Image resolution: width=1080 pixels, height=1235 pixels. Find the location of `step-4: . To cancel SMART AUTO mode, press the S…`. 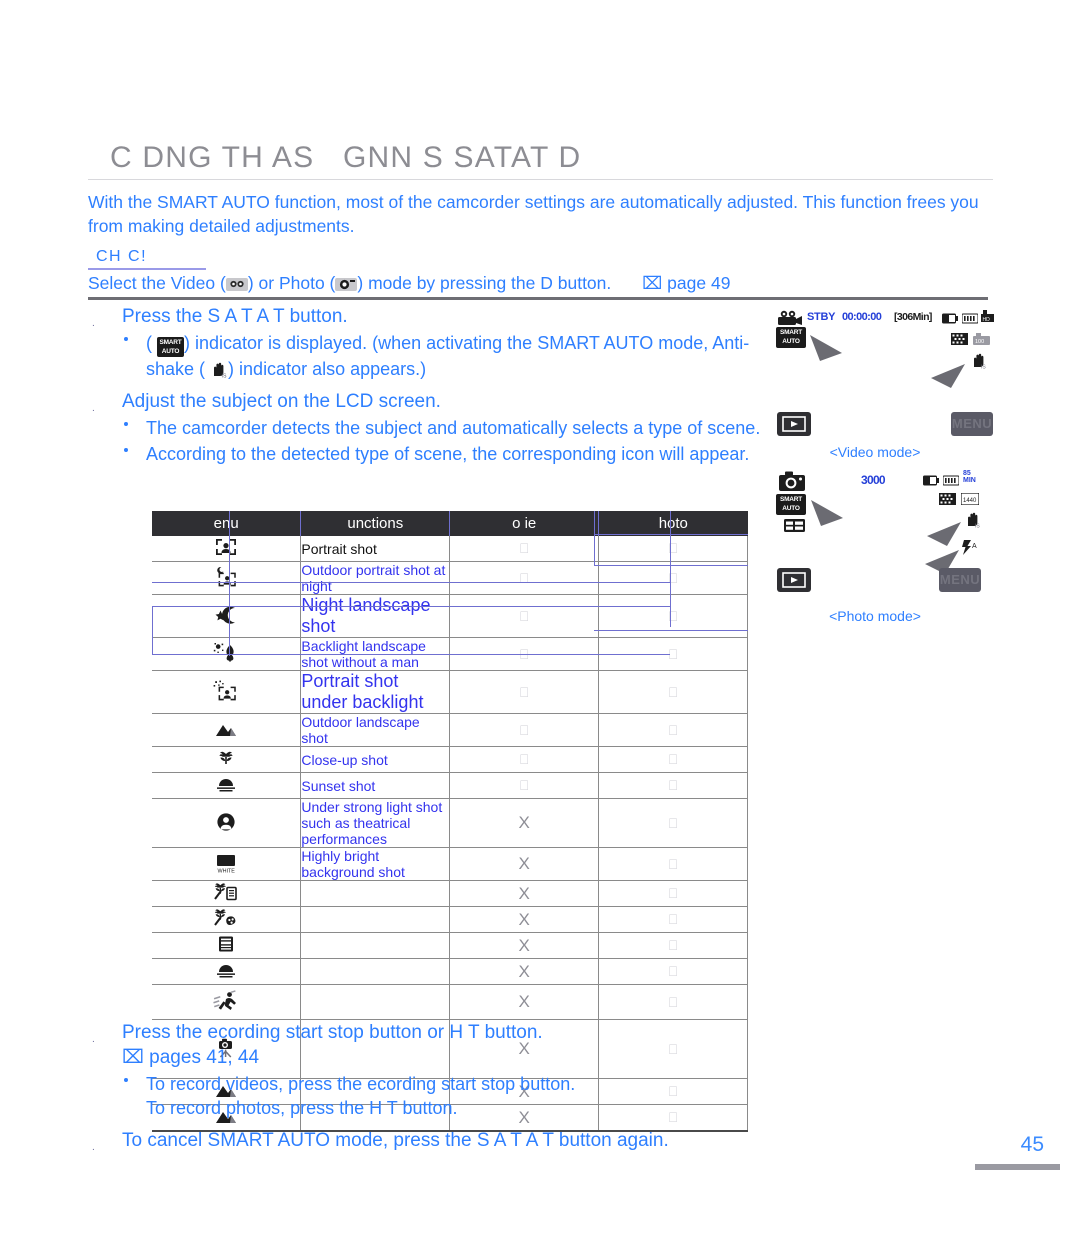

step-4: . To cancel SMART AUTO mode, press the S… is located at coordinates (438, 1140).